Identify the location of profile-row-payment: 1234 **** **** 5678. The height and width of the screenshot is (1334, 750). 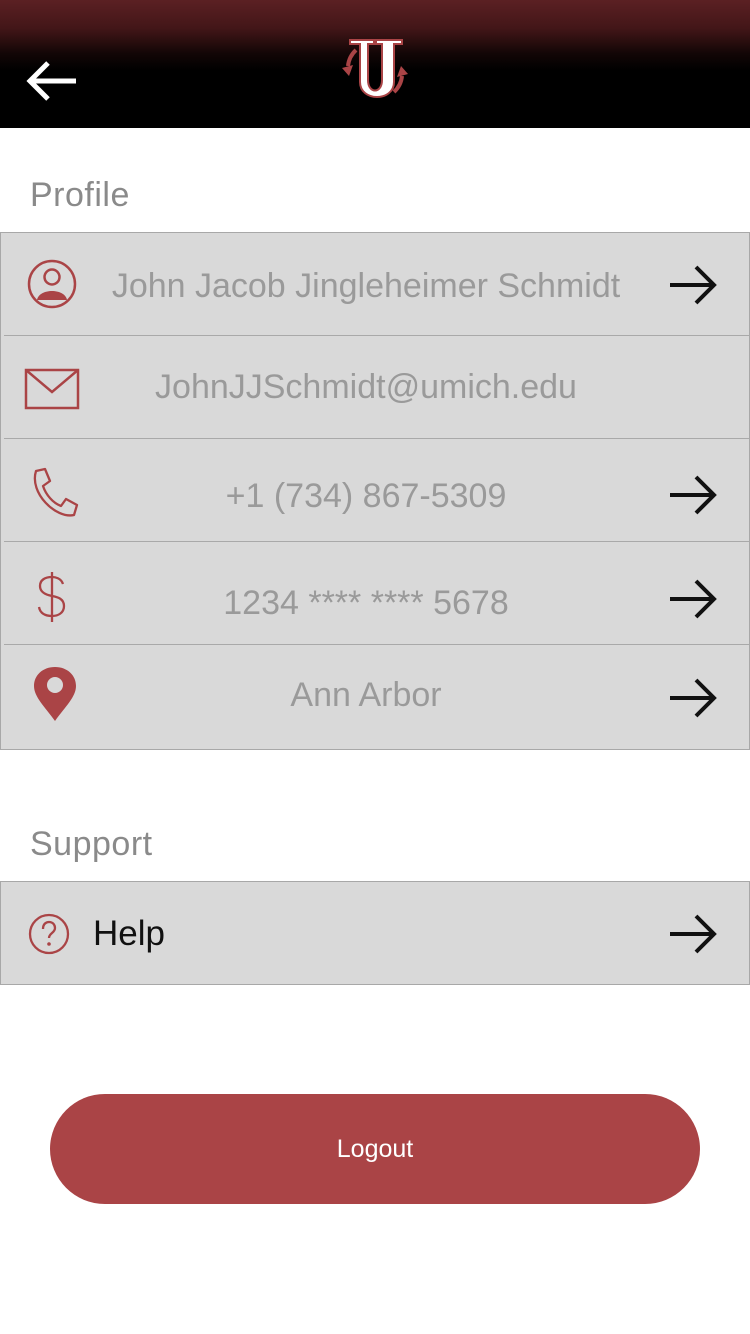
(375, 593).